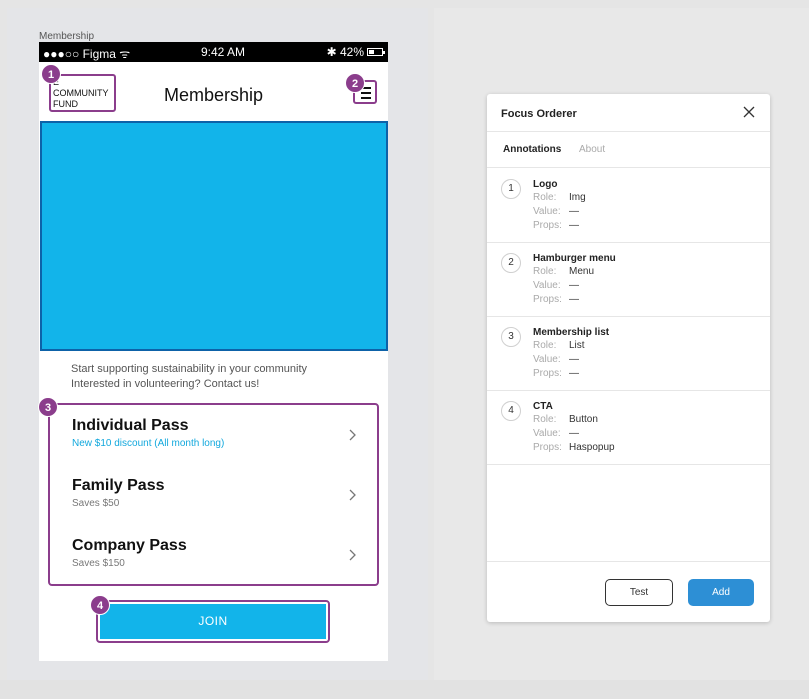 The width and height of the screenshot is (809, 699). Describe the element at coordinates (376, 52) in the screenshot. I see `battery-icon` at that location.